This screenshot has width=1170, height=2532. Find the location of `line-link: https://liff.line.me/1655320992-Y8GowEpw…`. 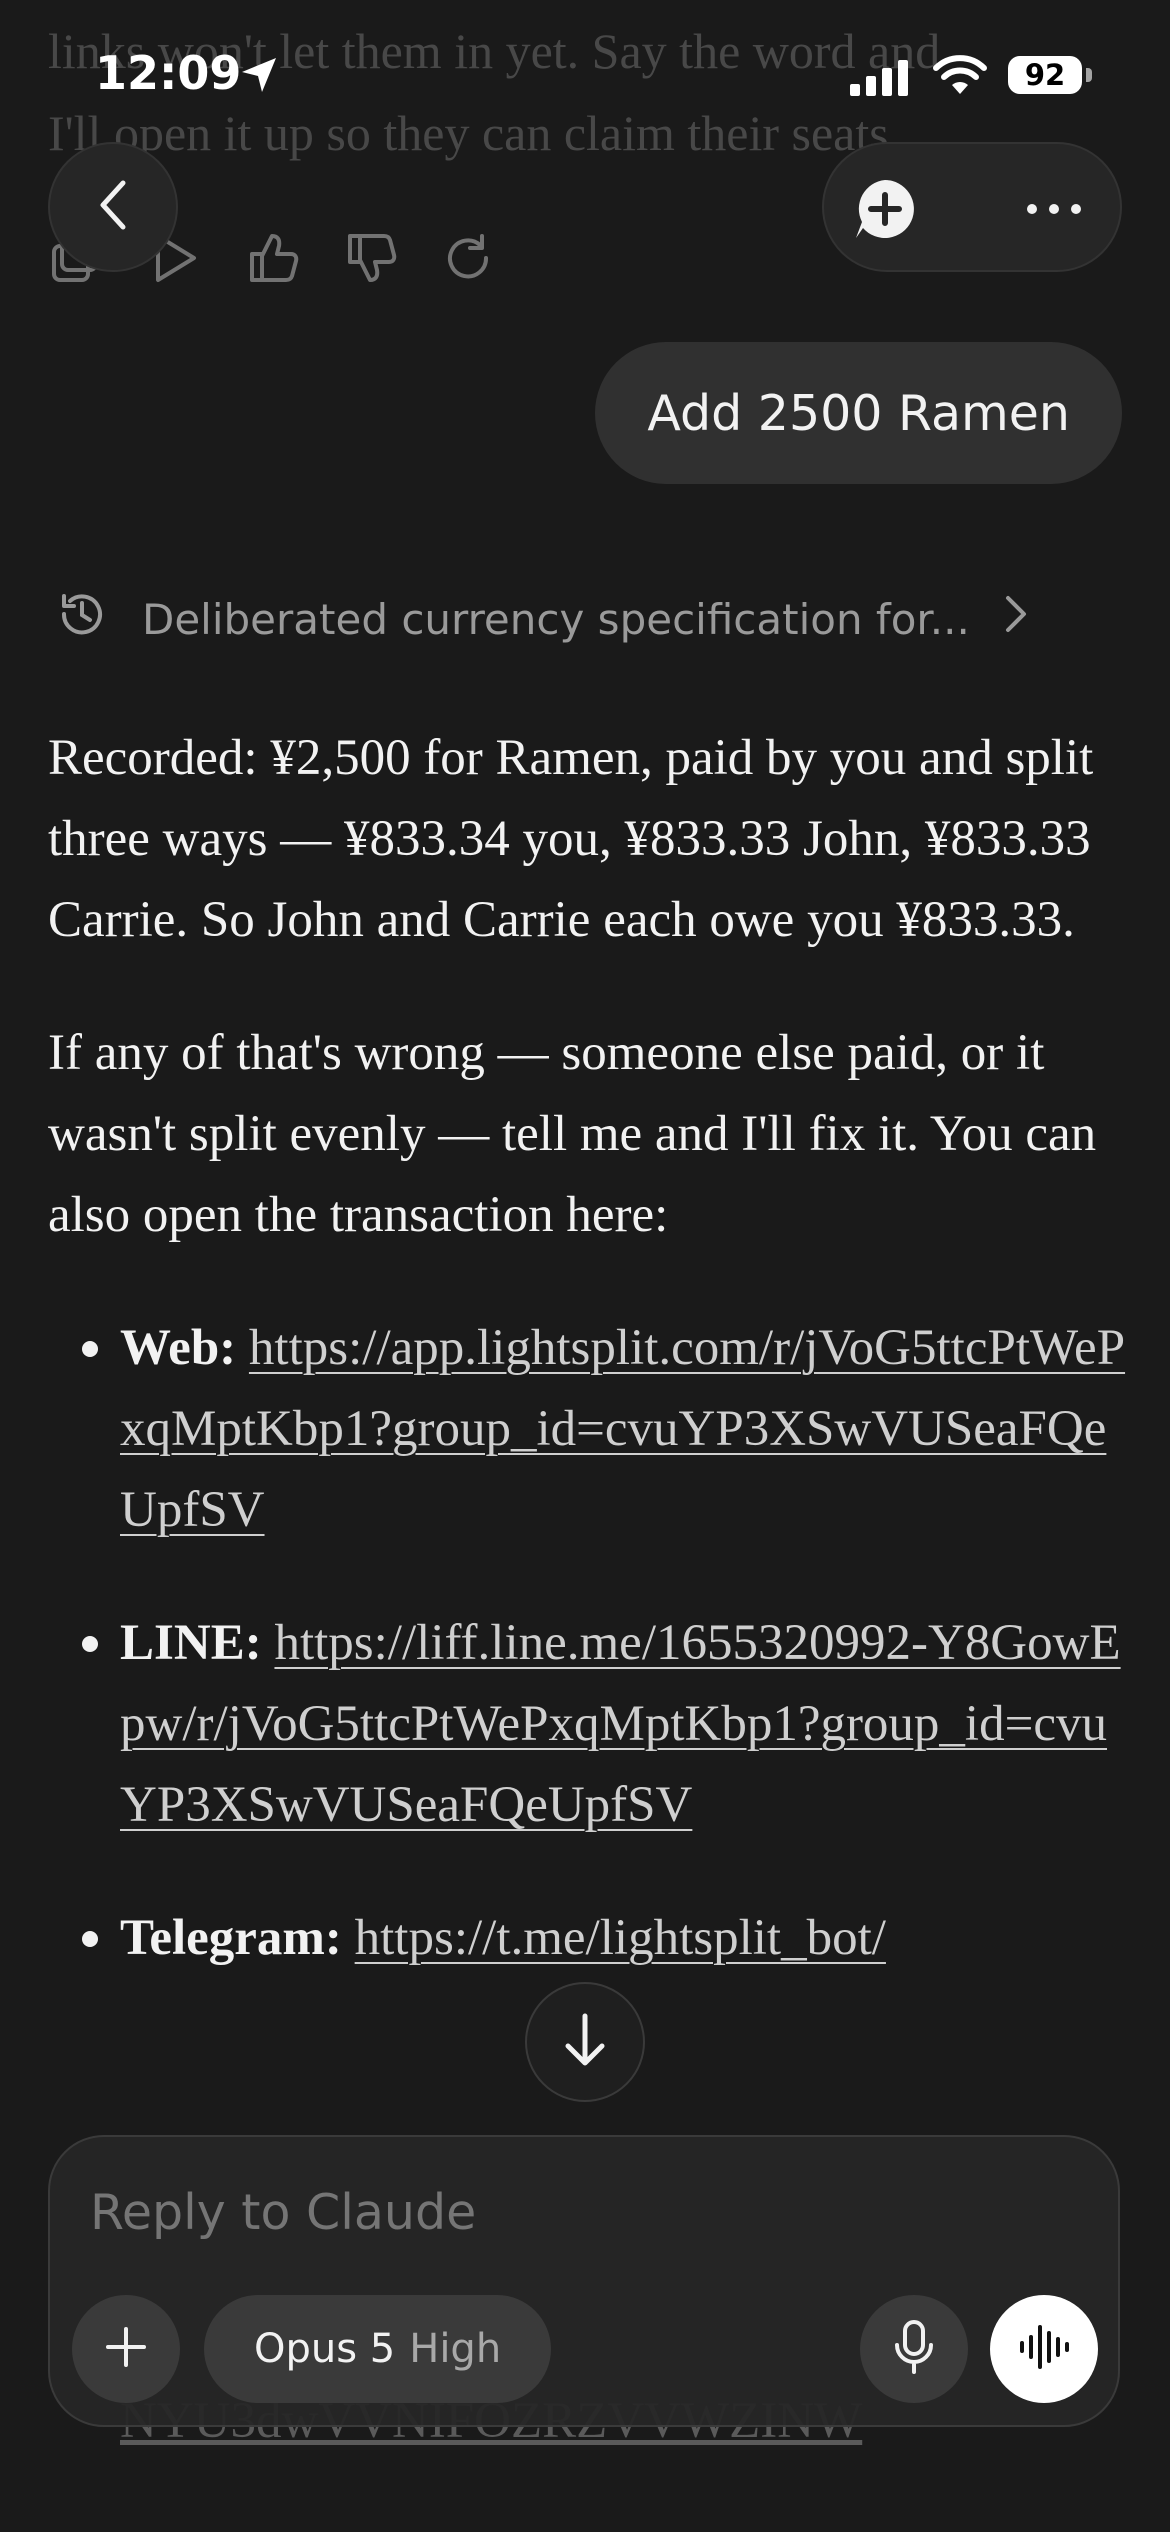

line-link: https://liff.line.me/1655320992-Y8GowEpw… is located at coordinates (620, 1724).